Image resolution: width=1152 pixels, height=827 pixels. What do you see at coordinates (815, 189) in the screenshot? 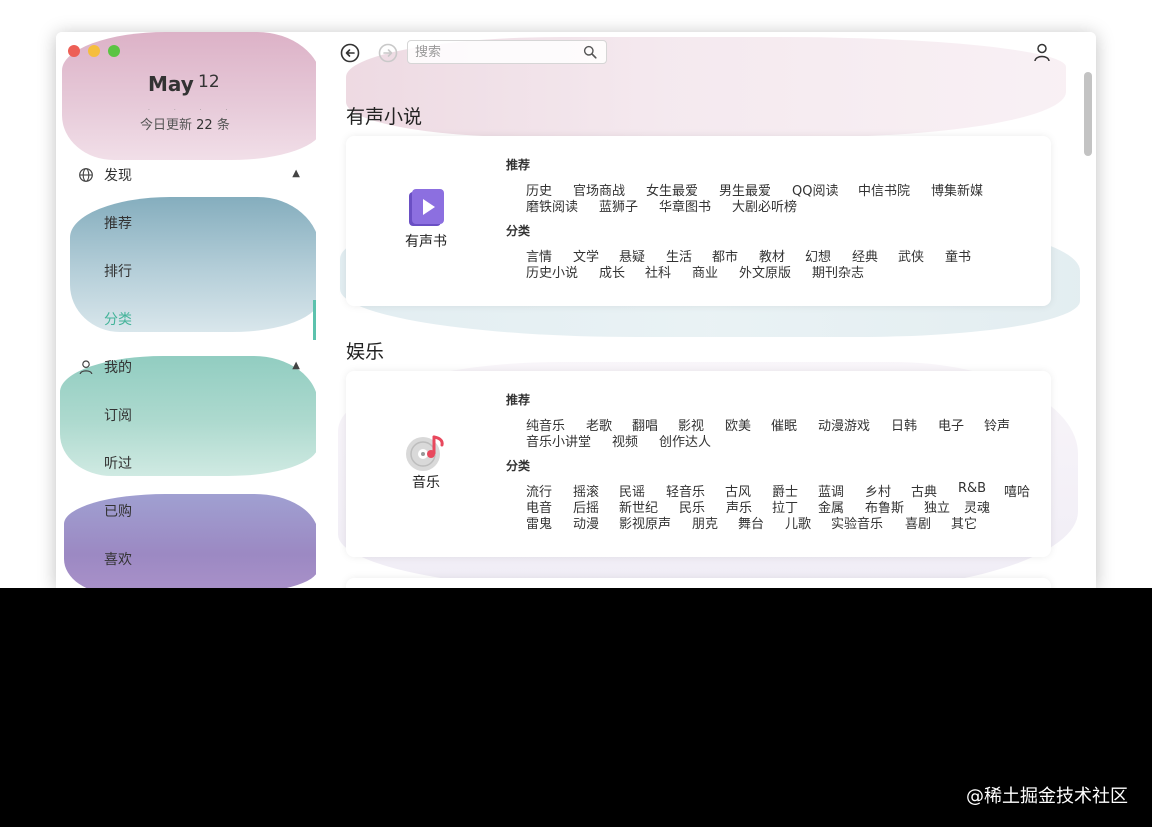
I see `tag-link: QQ阅读` at bounding box center [815, 189].